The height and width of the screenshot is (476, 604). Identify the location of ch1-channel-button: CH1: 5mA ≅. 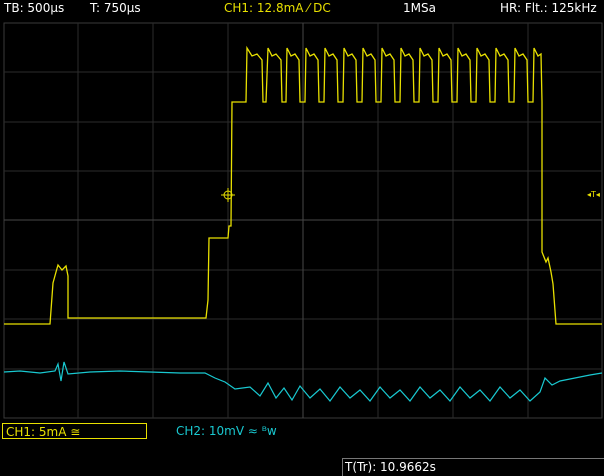
(74, 431).